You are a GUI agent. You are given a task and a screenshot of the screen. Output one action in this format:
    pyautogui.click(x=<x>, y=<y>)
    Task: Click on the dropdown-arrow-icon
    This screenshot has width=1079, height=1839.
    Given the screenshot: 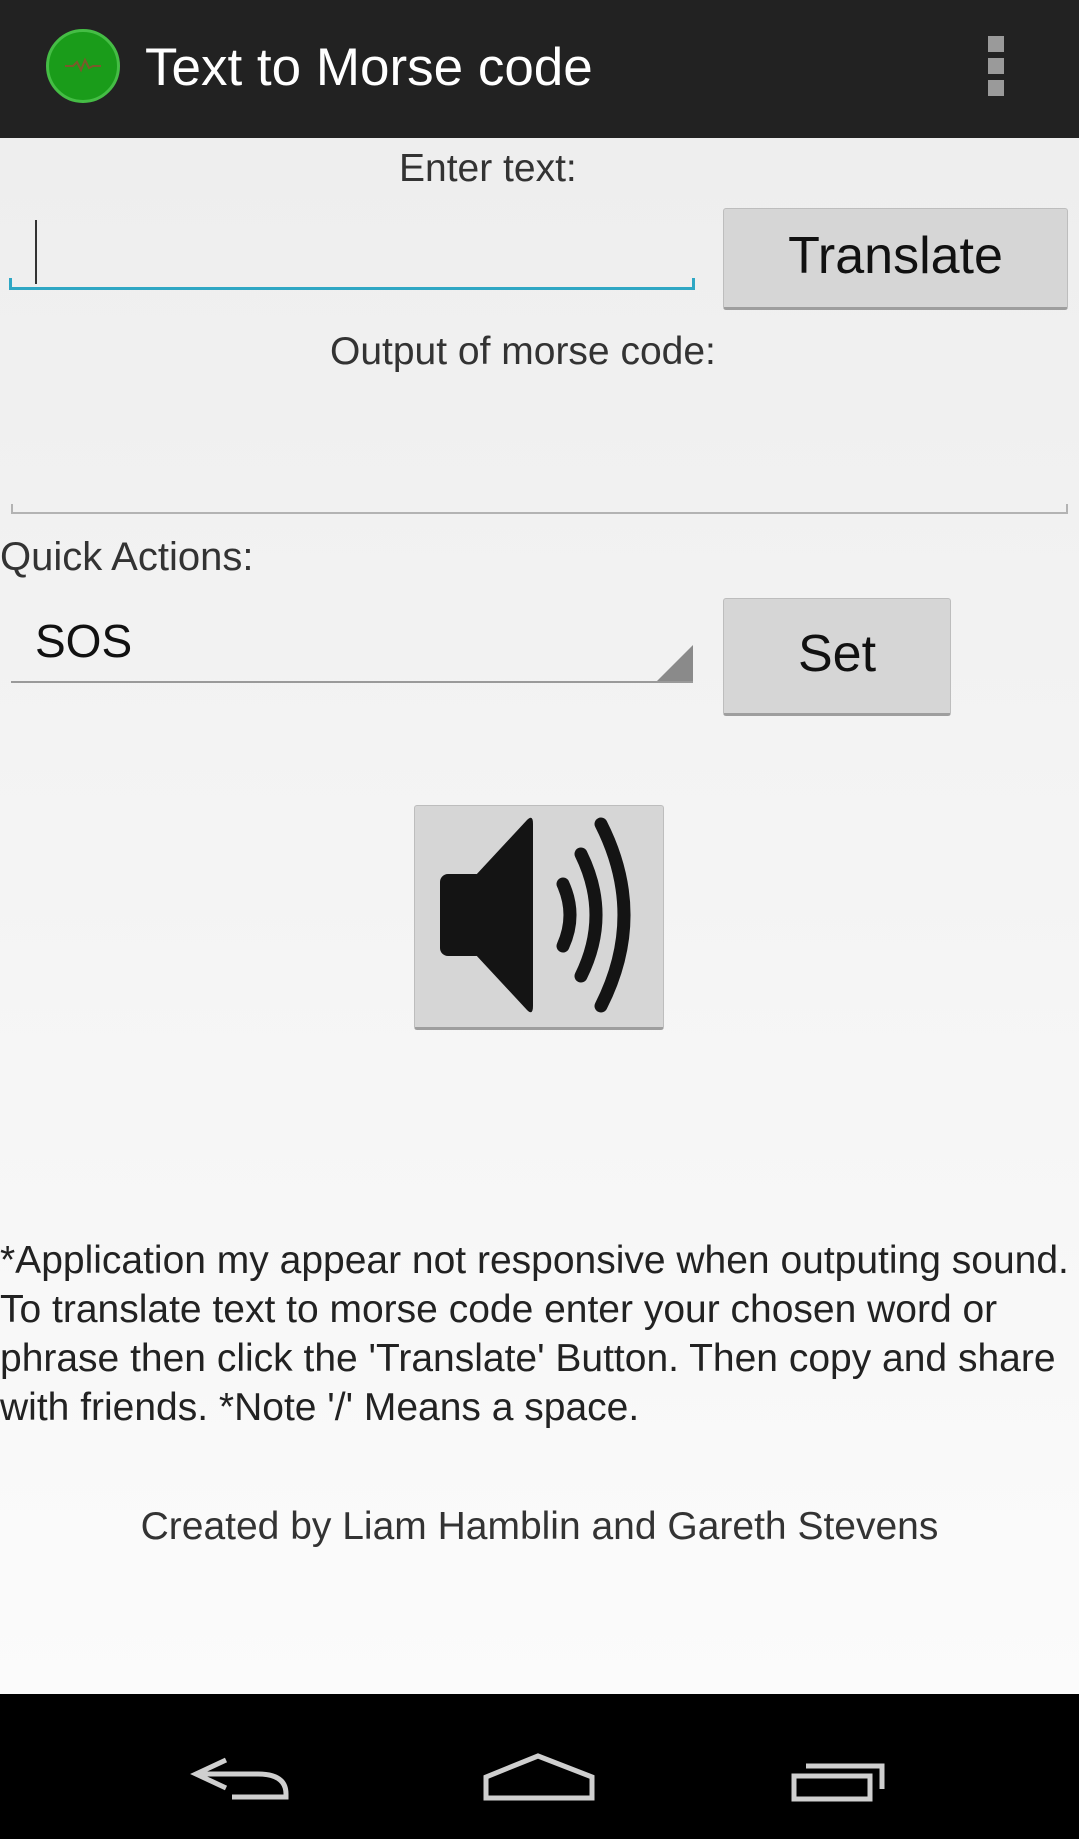 What is the action you would take?
    pyautogui.click(x=675, y=663)
    